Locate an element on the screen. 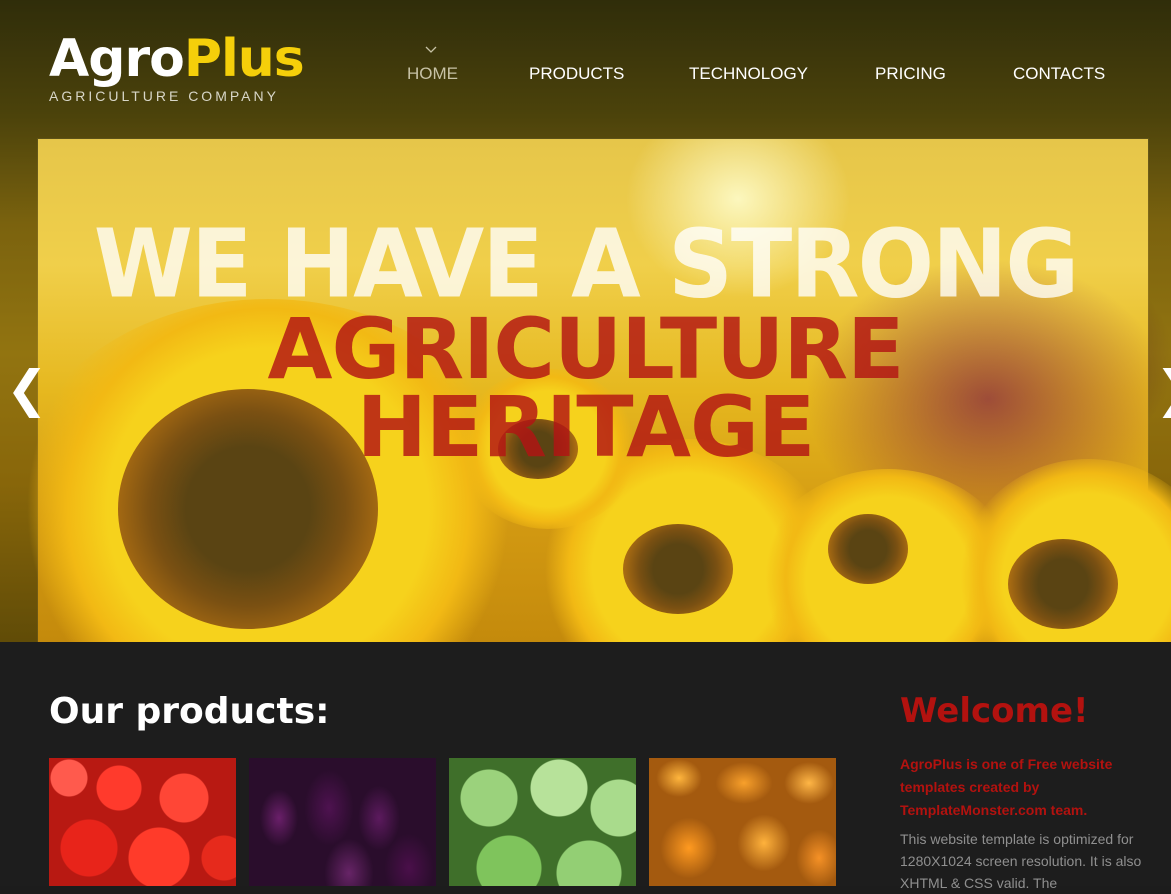 Image resolution: width=1171 pixels, height=894 pixels. product-thumb-cabbages is located at coordinates (542, 822).